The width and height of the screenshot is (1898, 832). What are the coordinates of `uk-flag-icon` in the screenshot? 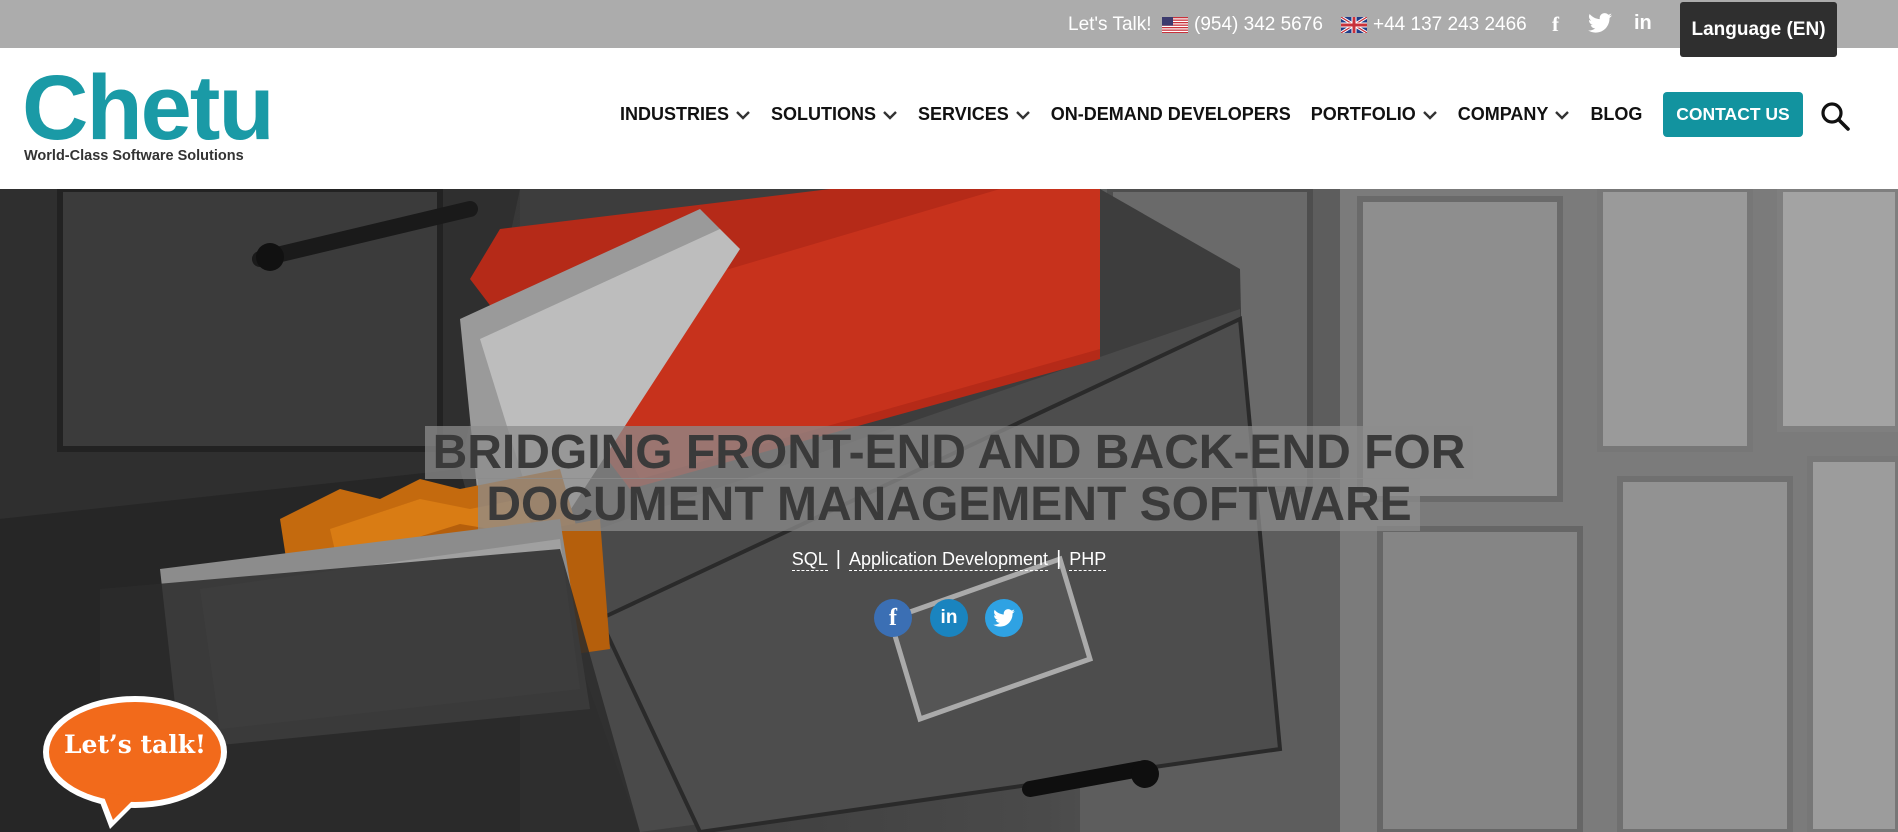 It's located at (1354, 25).